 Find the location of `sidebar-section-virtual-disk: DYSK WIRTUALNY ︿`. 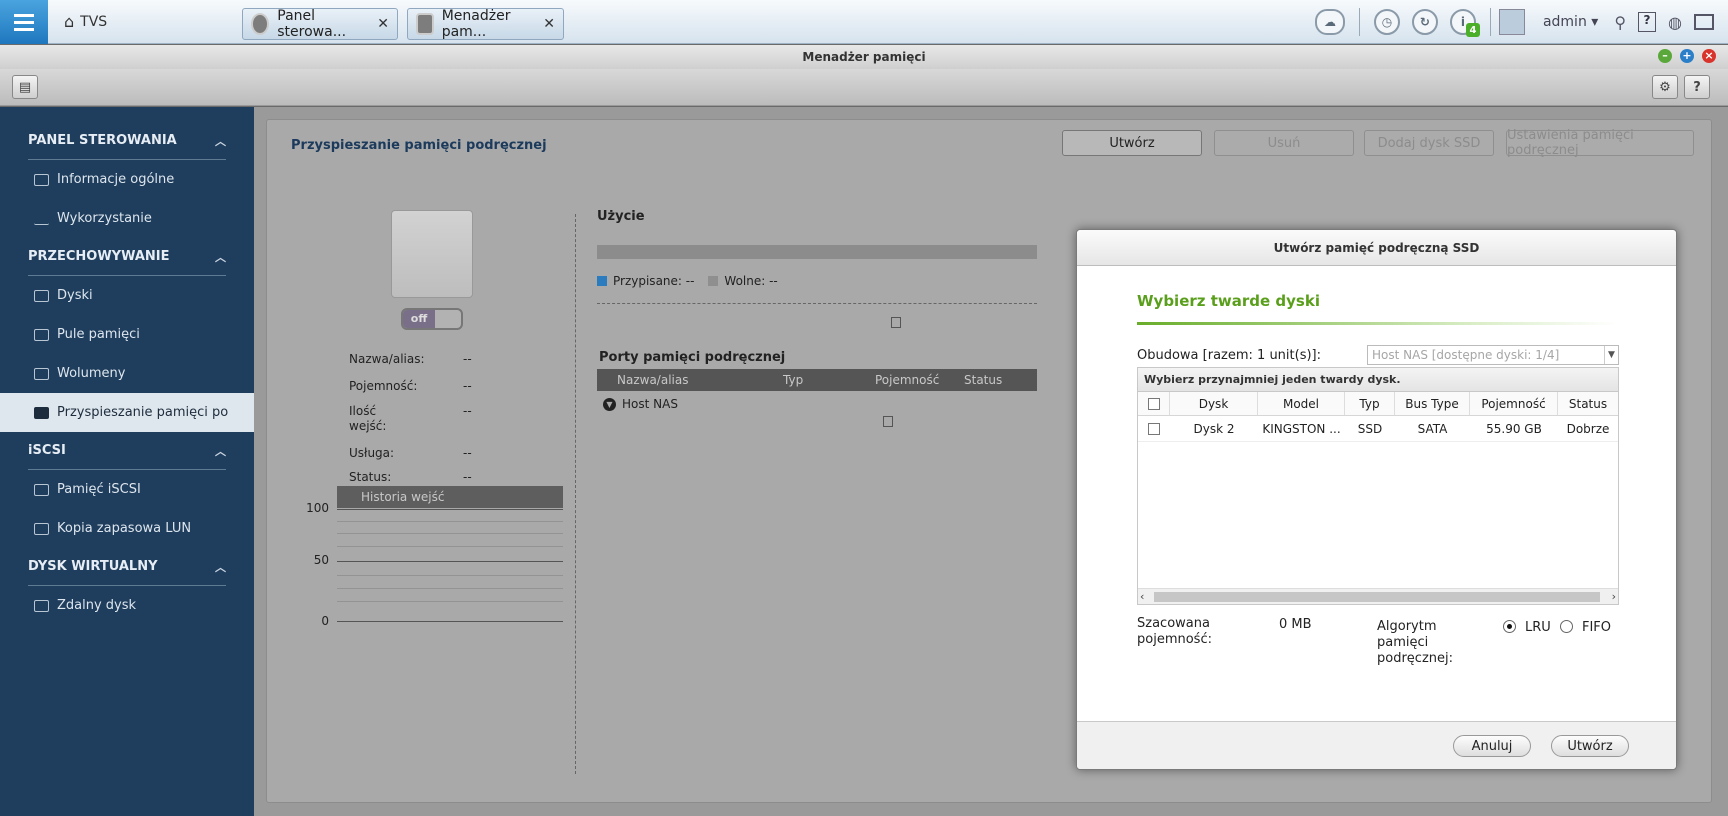

sidebar-section-virtual-disk: DYSK WIRTUALNY ︿ is located at coordinates (127, 567).